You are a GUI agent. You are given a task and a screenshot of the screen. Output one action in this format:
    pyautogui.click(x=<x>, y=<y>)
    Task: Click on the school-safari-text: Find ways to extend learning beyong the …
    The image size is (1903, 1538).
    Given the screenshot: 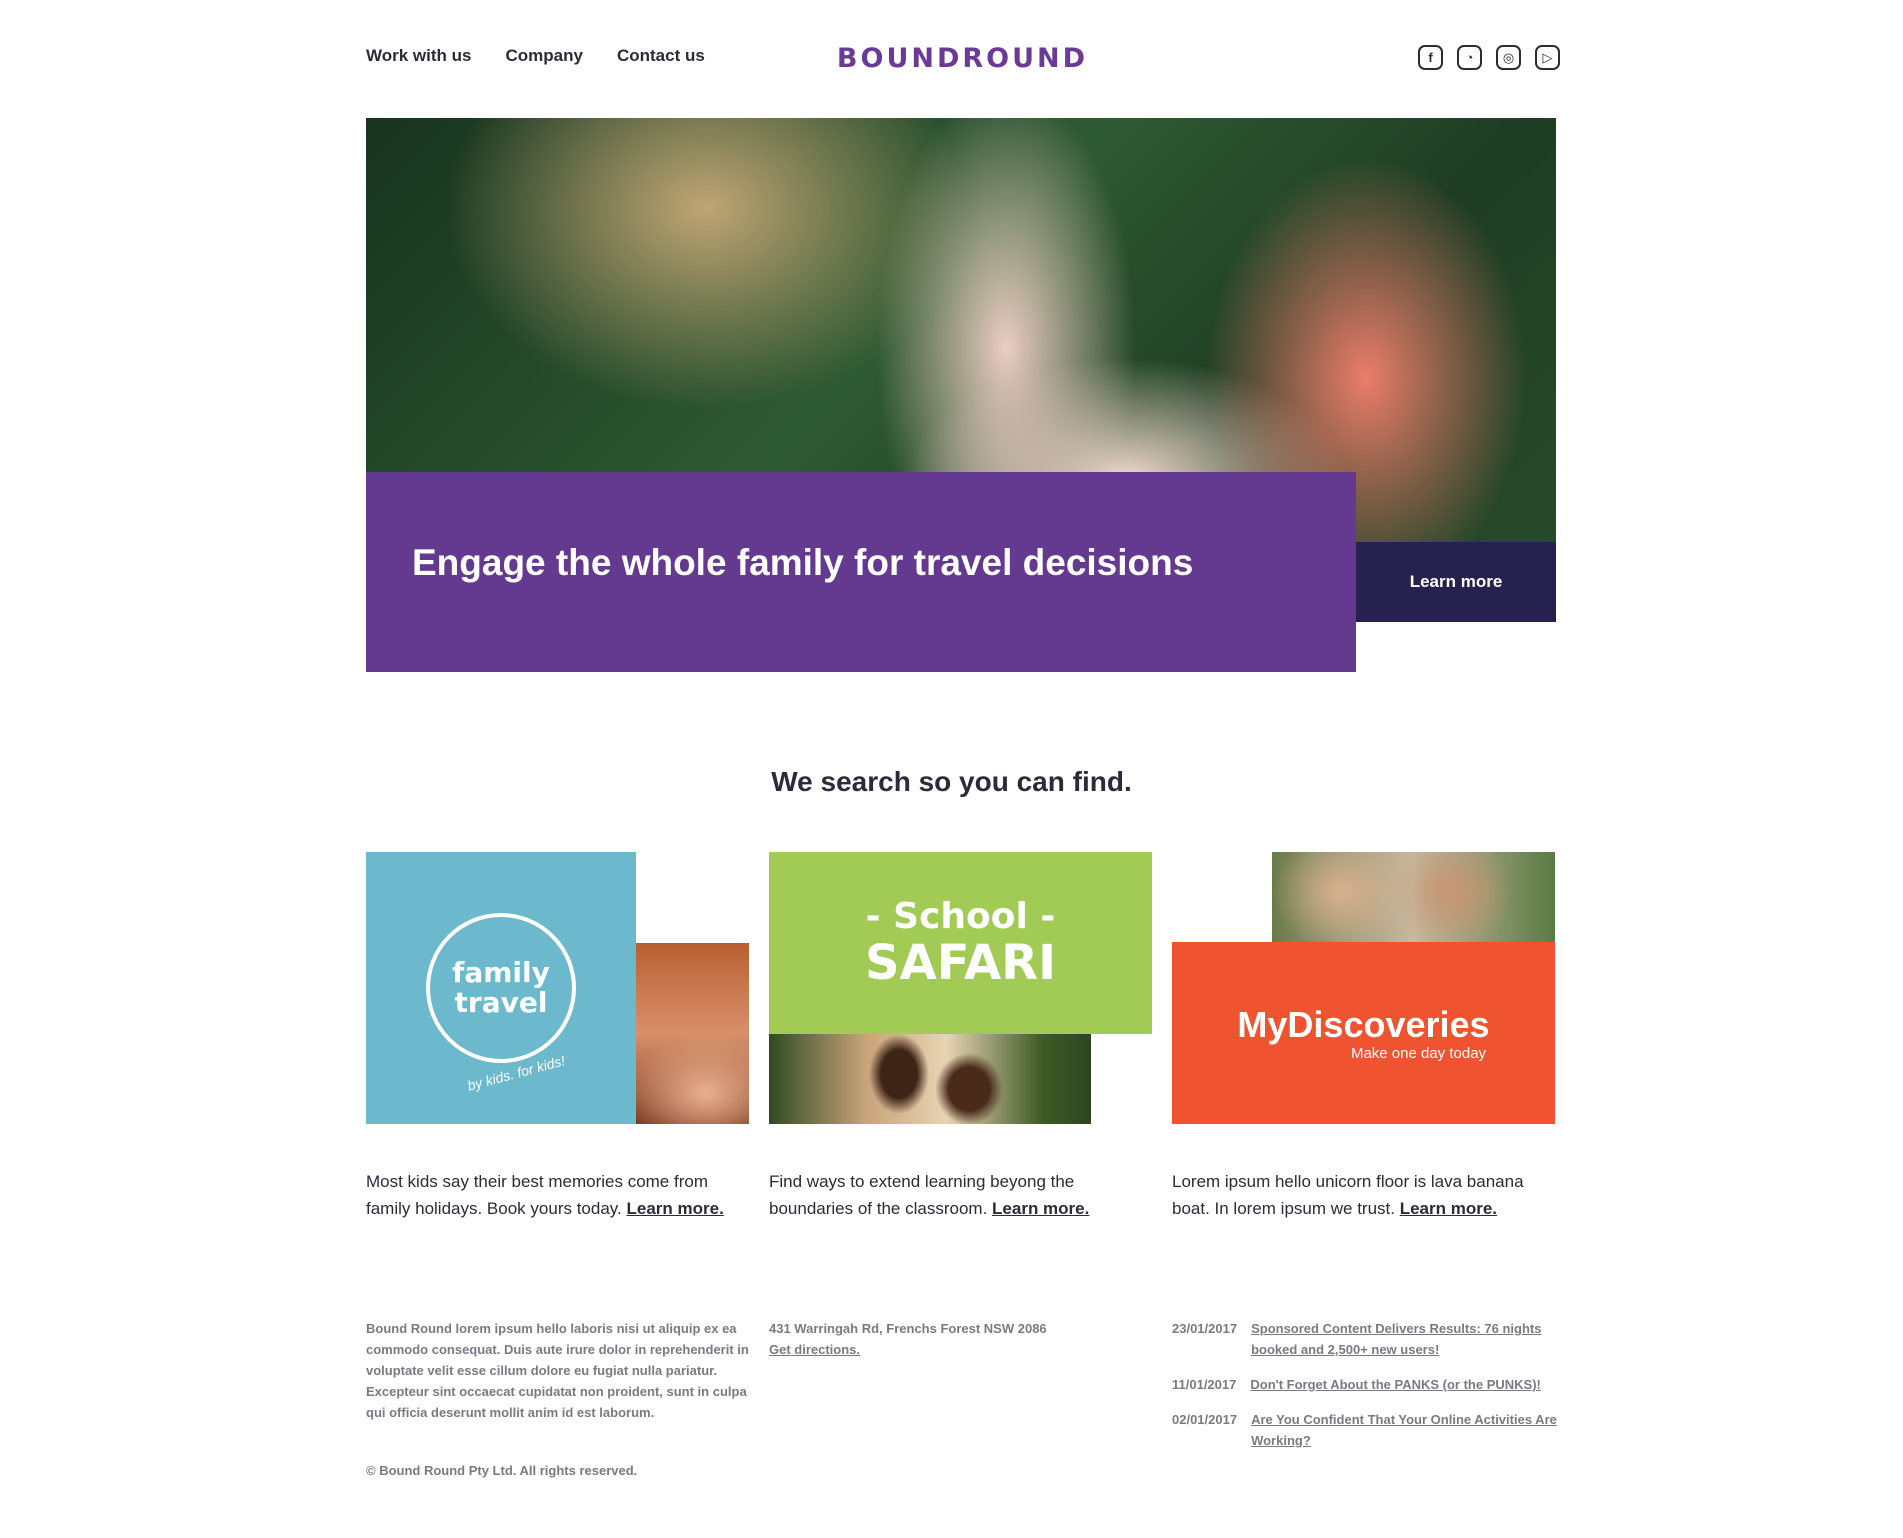 What is the action you would take?
    pyautogui.click(x=960, y=1195)
    